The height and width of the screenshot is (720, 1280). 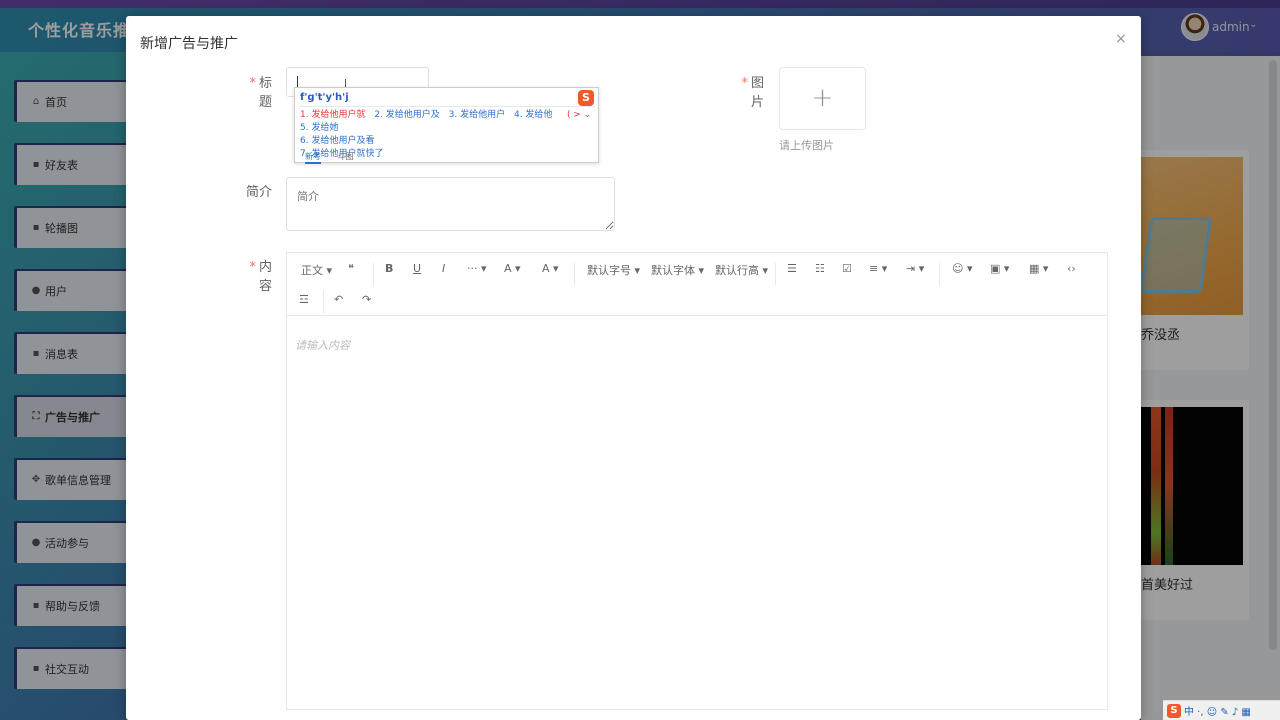 What do you see at coordinates (332, 115) in the screenshot?
I see `ime-candidate: 1. 发给他用户就` at bounding box center [332, 115].